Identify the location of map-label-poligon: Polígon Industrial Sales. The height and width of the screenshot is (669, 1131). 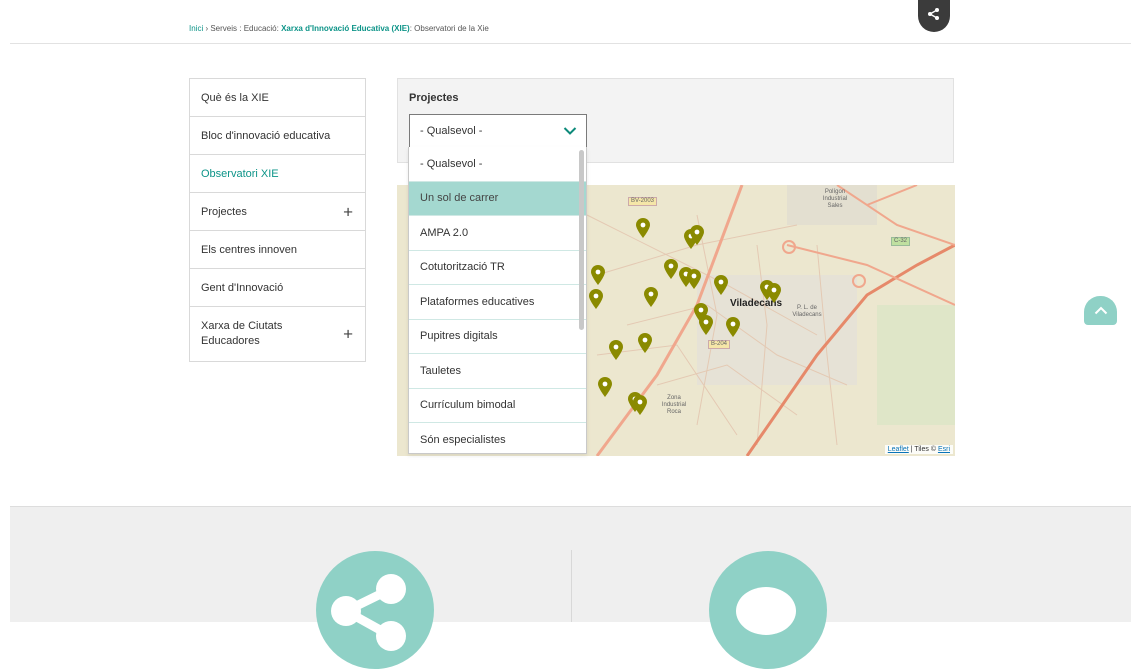
(835, 199).